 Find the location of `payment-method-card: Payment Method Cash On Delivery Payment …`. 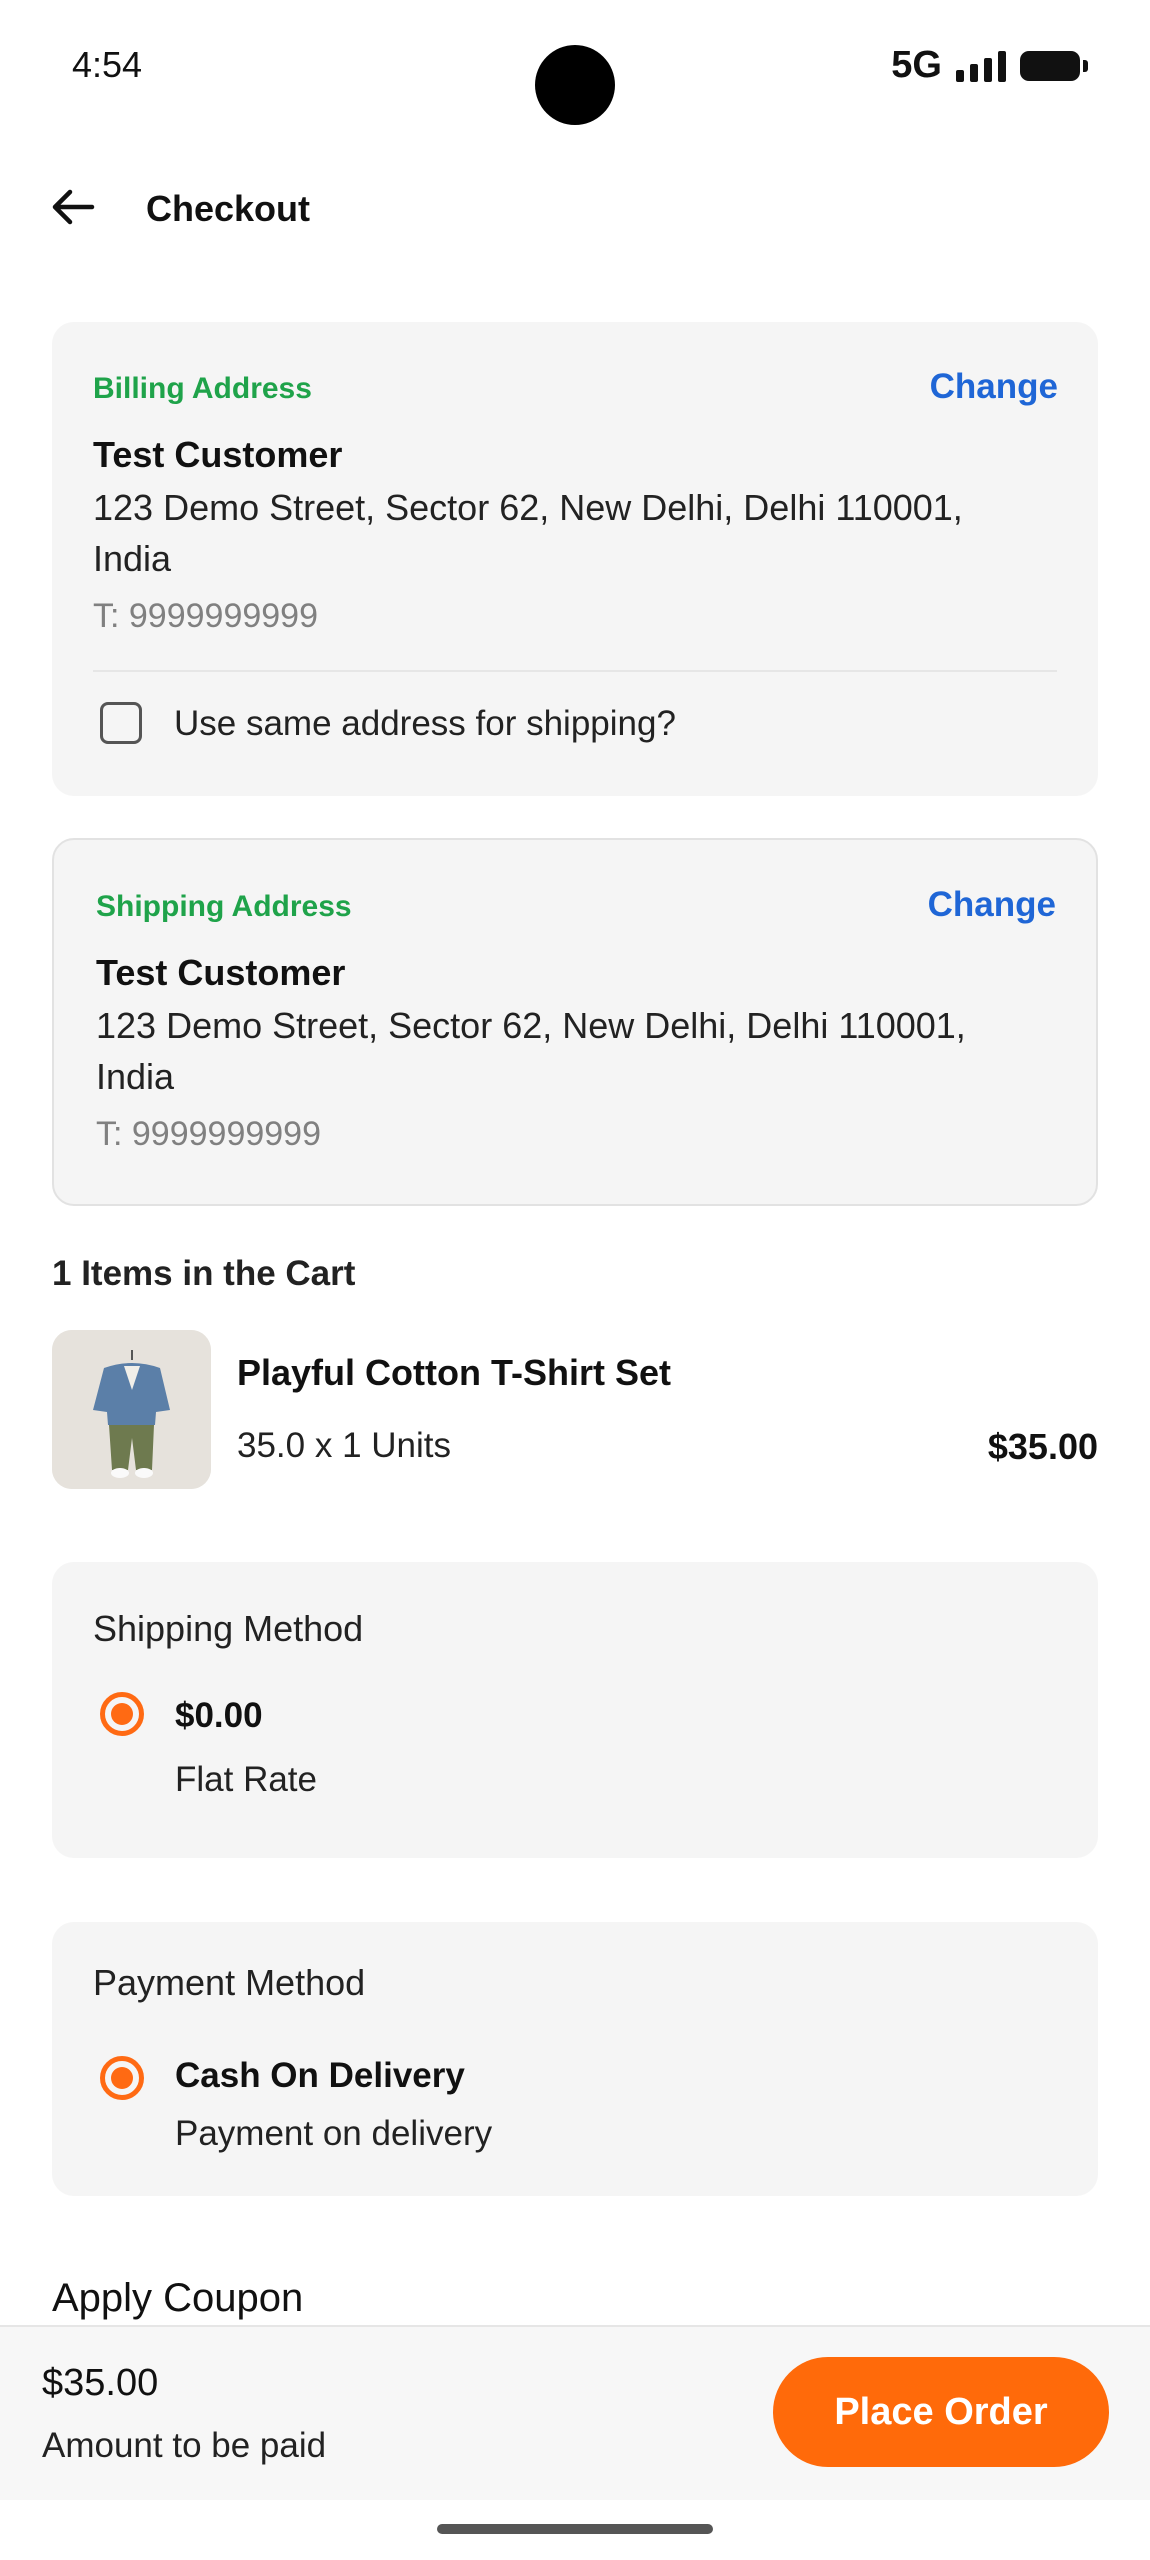

payment-method-card: Payment Method Cash On Delivery Payment … is located at coordinates (575, 2059).